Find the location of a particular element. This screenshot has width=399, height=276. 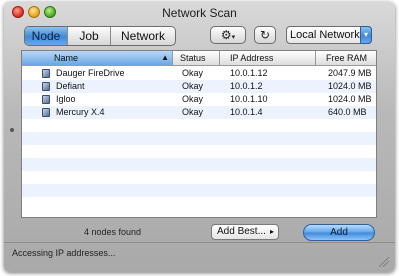

refresh-button: ↻ is located at coordinates (265, 35).